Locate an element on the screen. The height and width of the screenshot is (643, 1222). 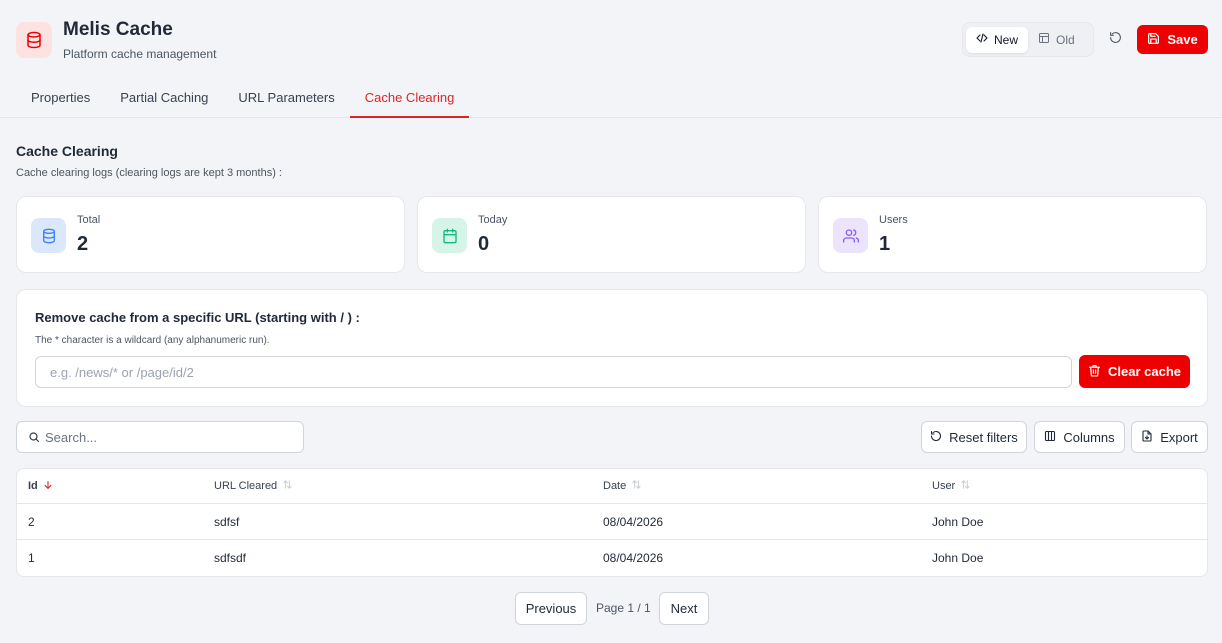
toggle-new-label: New is located at coordinates (1006, 39).